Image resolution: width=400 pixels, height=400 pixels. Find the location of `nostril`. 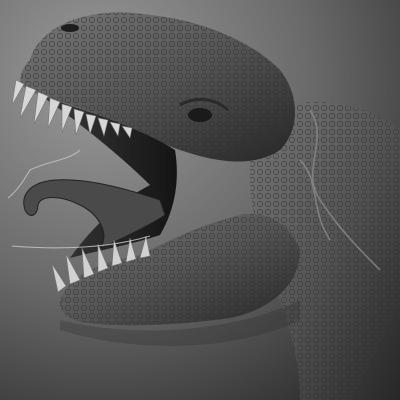

nostril is located at coordinates (70, 28).